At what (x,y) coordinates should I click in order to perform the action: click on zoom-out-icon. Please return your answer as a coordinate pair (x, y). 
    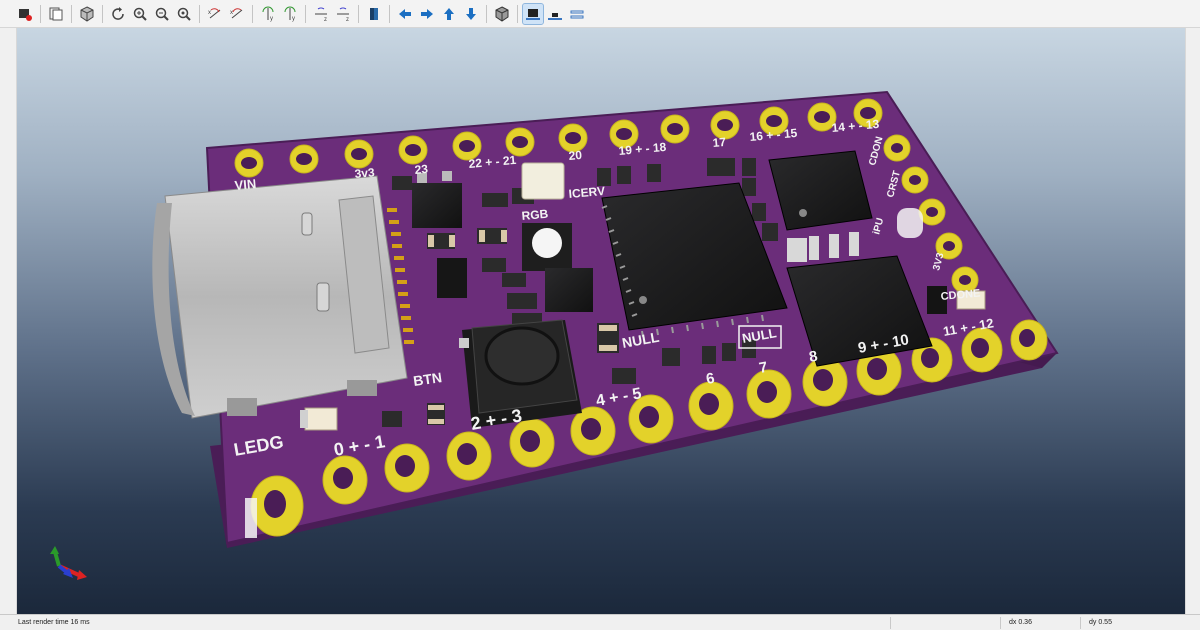
    Looking at the image, I should click on (162, 14).